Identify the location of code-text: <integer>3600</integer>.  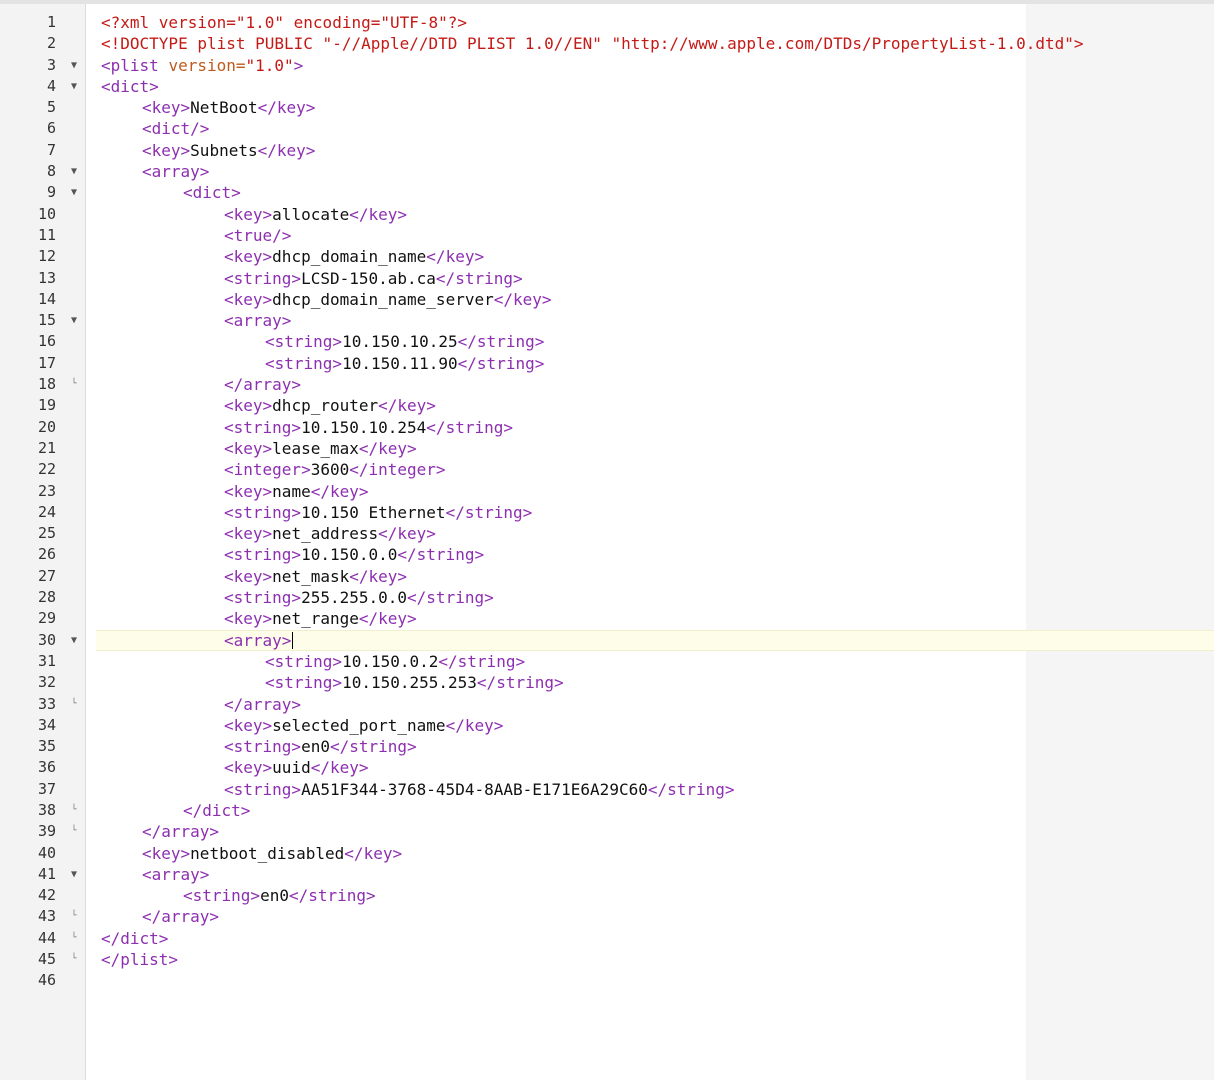
(335, 469).